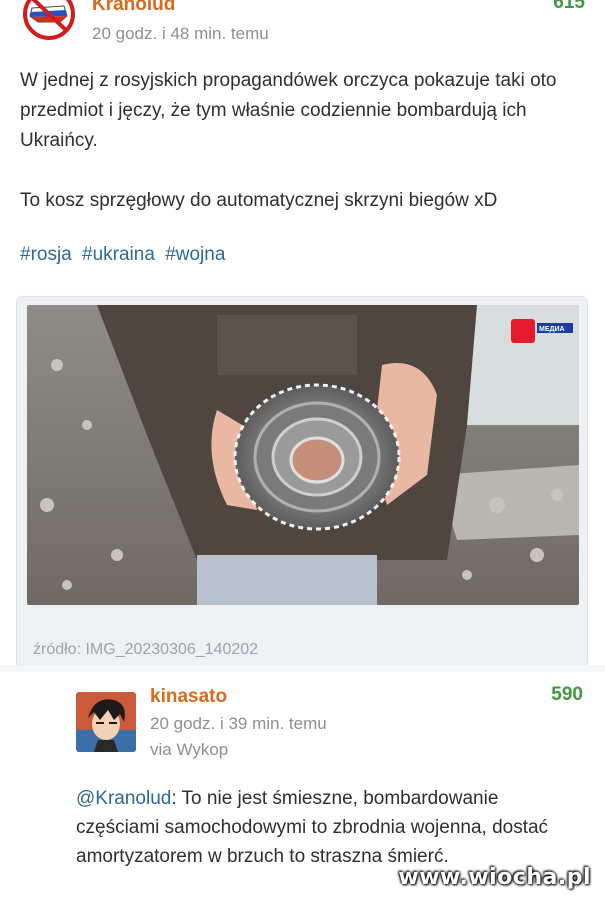 The width and height of the screenshot is (605, 900). What do you see at coordinates (123, 798) in the screenshot?
I see `mention-link: @Kranolud` at bounding box center [123, 798].